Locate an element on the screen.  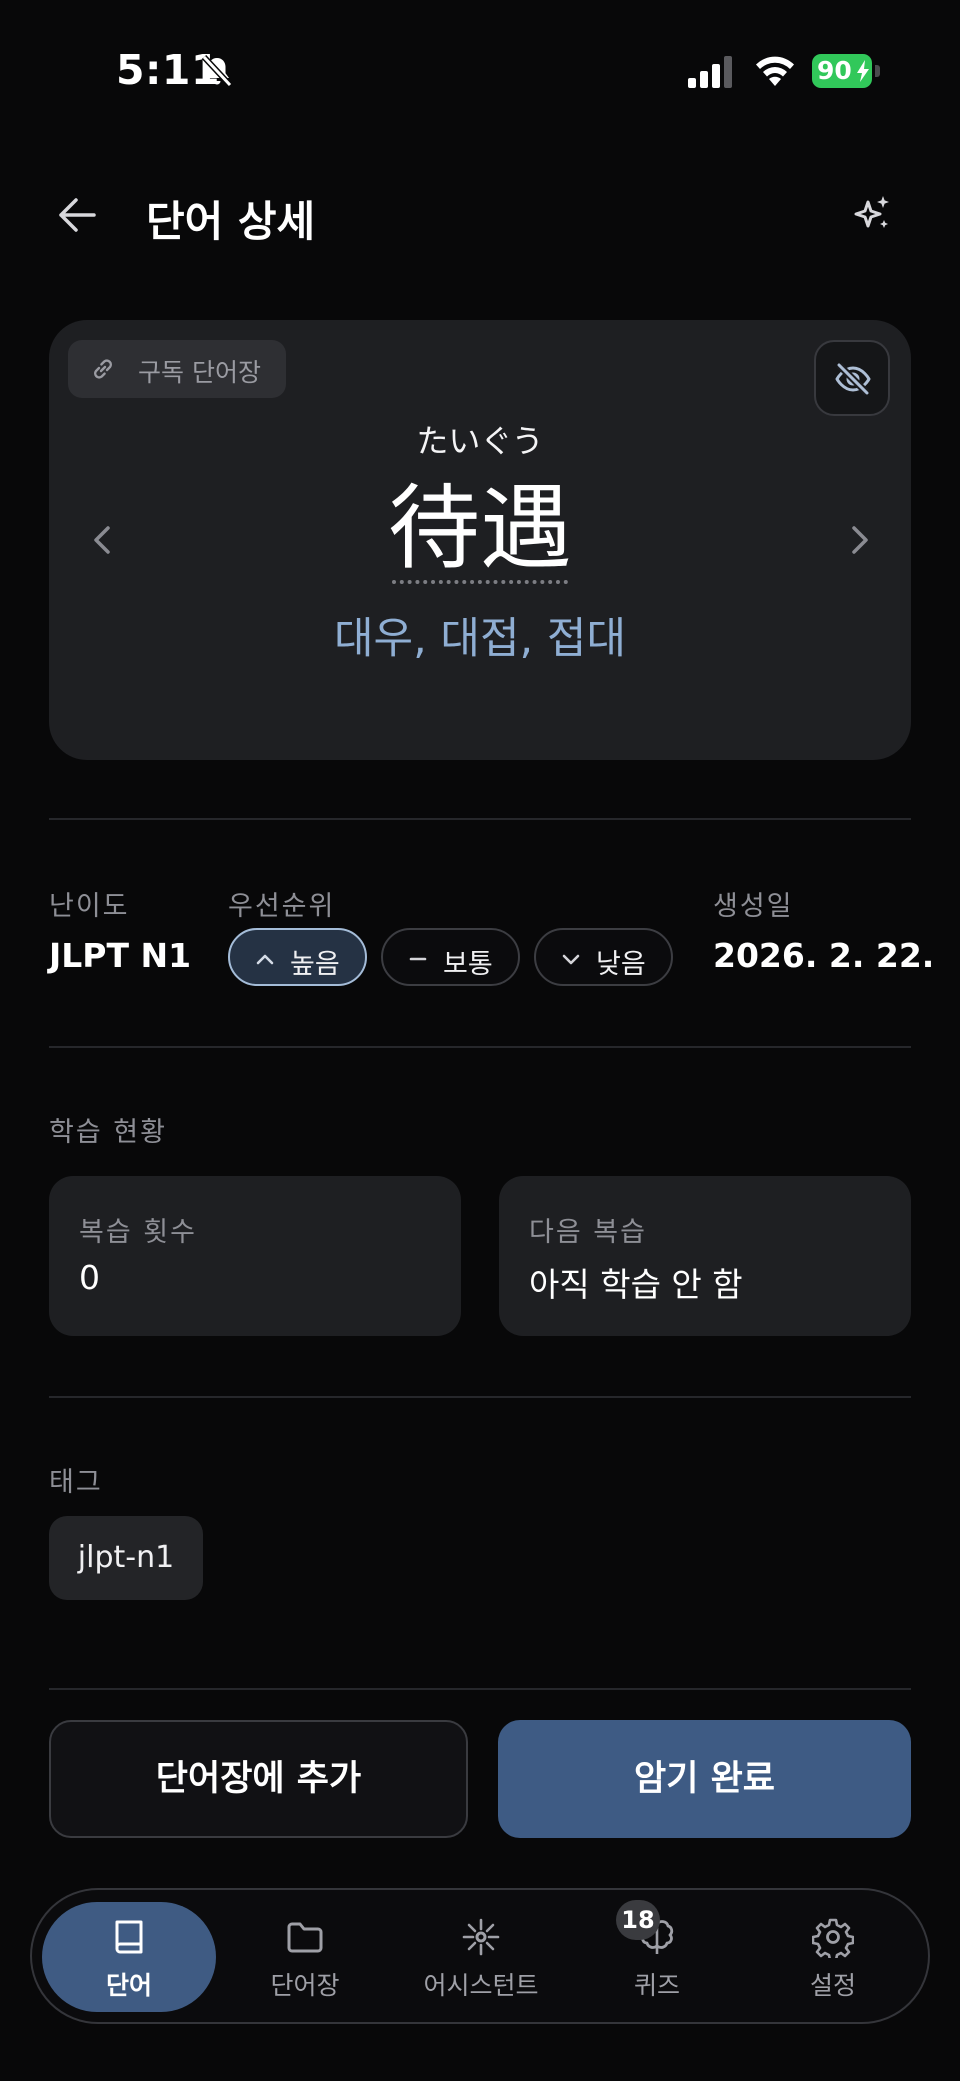
tags-heading: 태그 is located at coordinates (76, 1482).